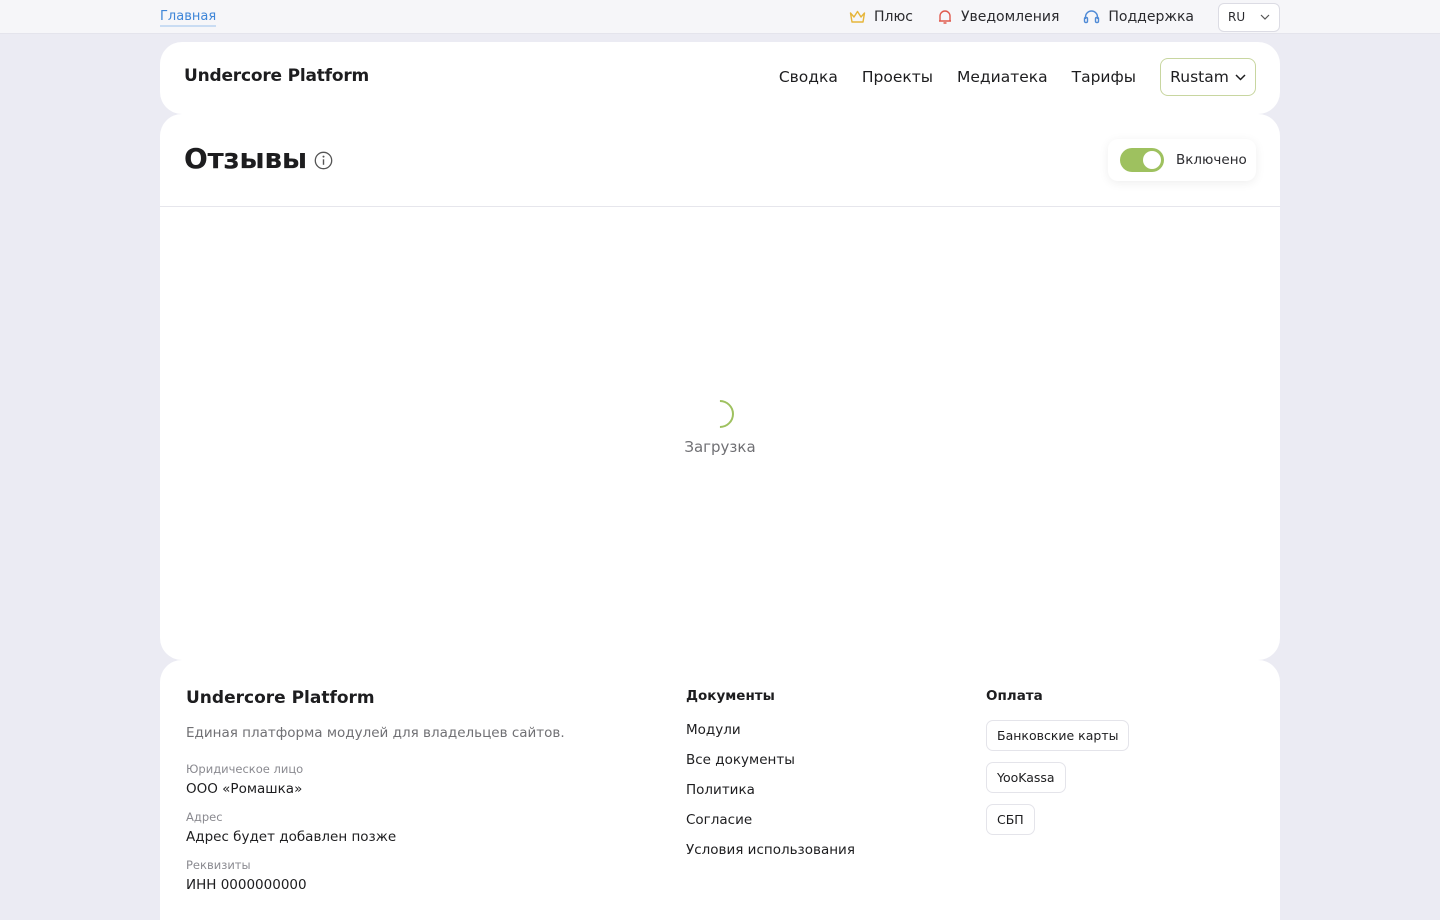  Describe the element at coordinates (1104, 77) in the screenshot. I see `nav-tariffs: Тарифы` at that location.